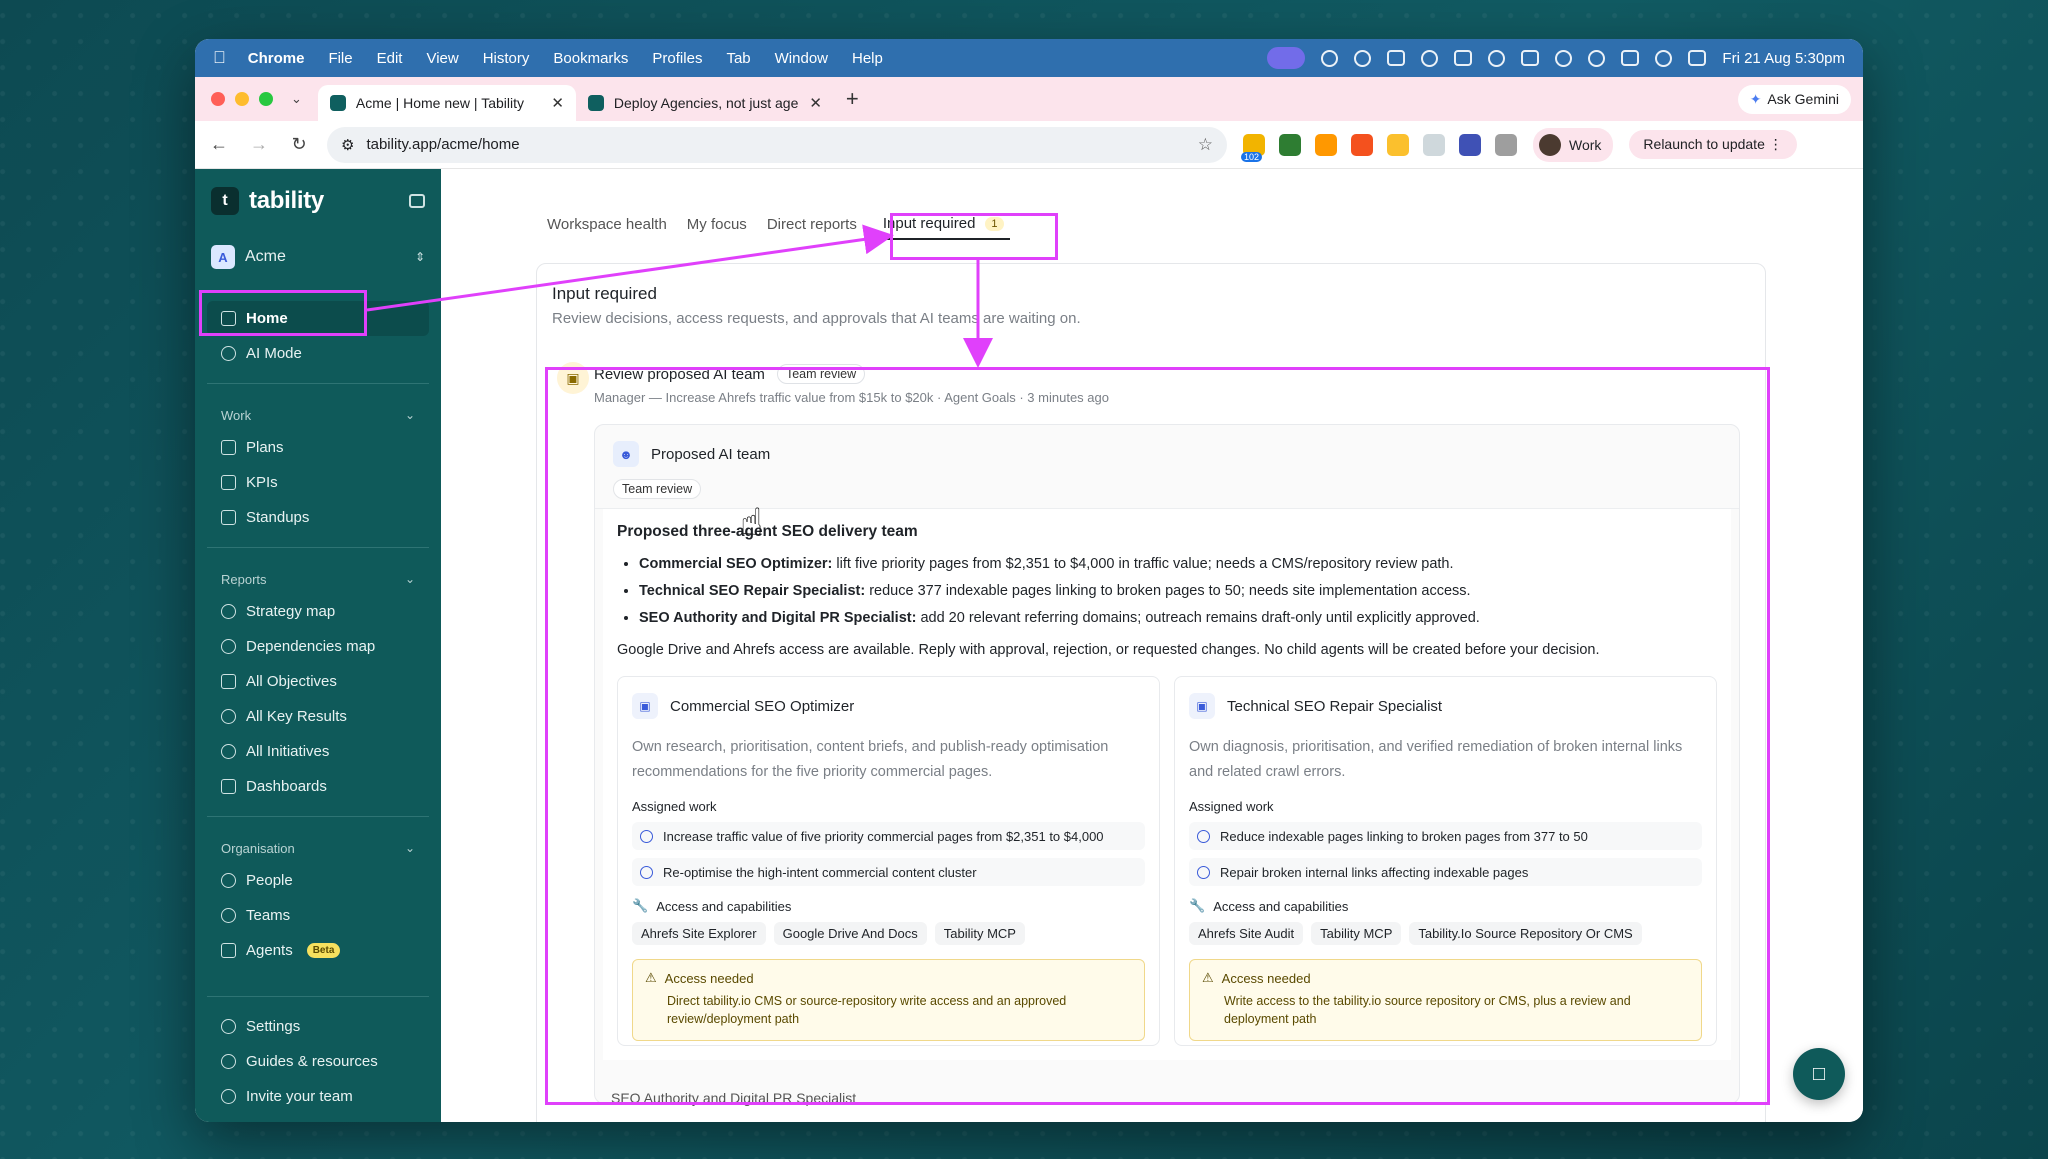 The image size is (2048, 1159). I want to click on sidebar-item-label: Strategy map, so click(291, 611).